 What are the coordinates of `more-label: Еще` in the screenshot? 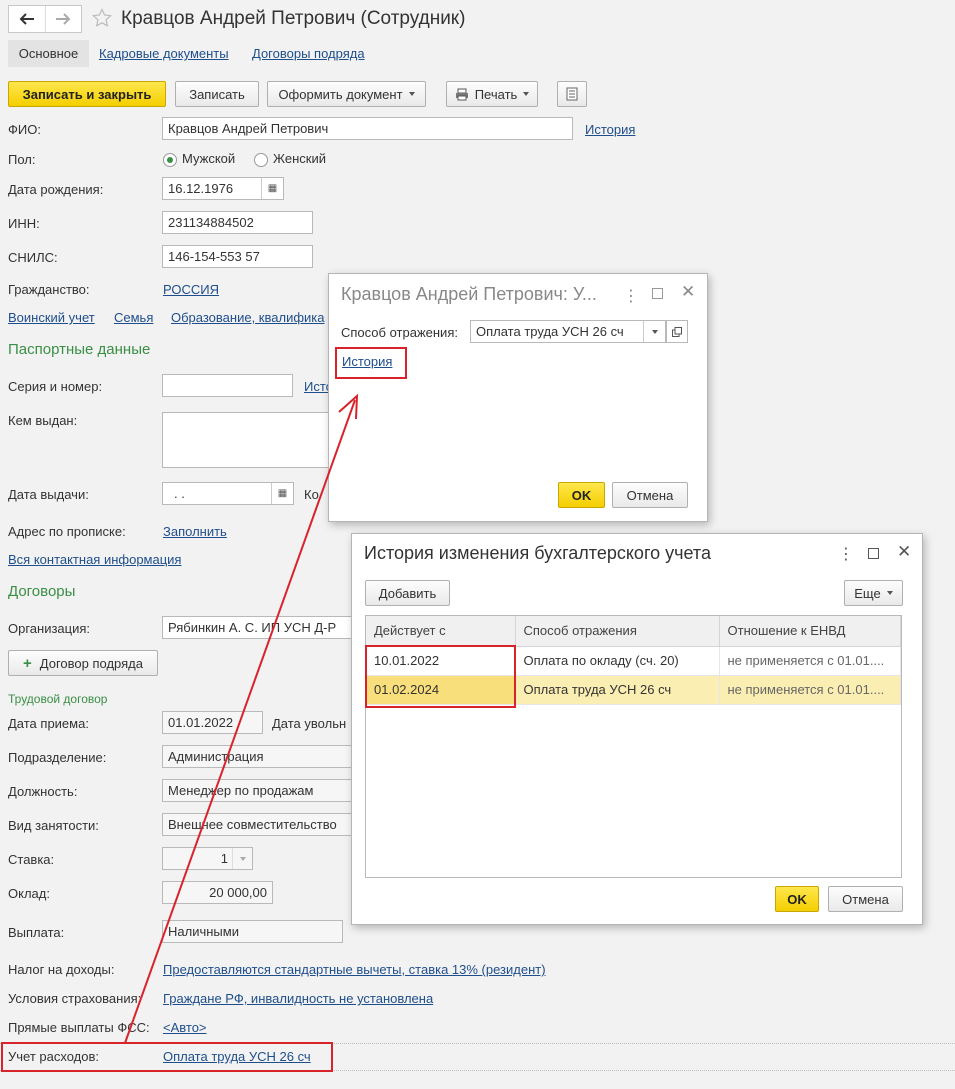 It's located at (867, 593).